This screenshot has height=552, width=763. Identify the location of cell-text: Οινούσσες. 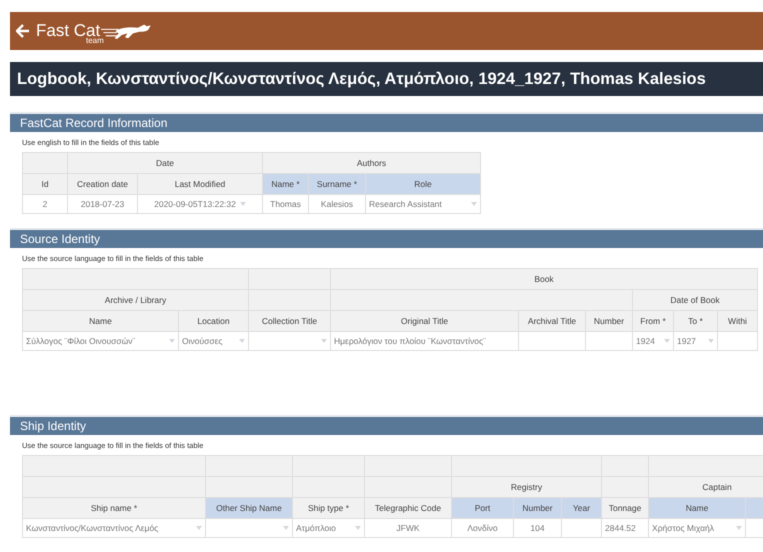
(202, 341).